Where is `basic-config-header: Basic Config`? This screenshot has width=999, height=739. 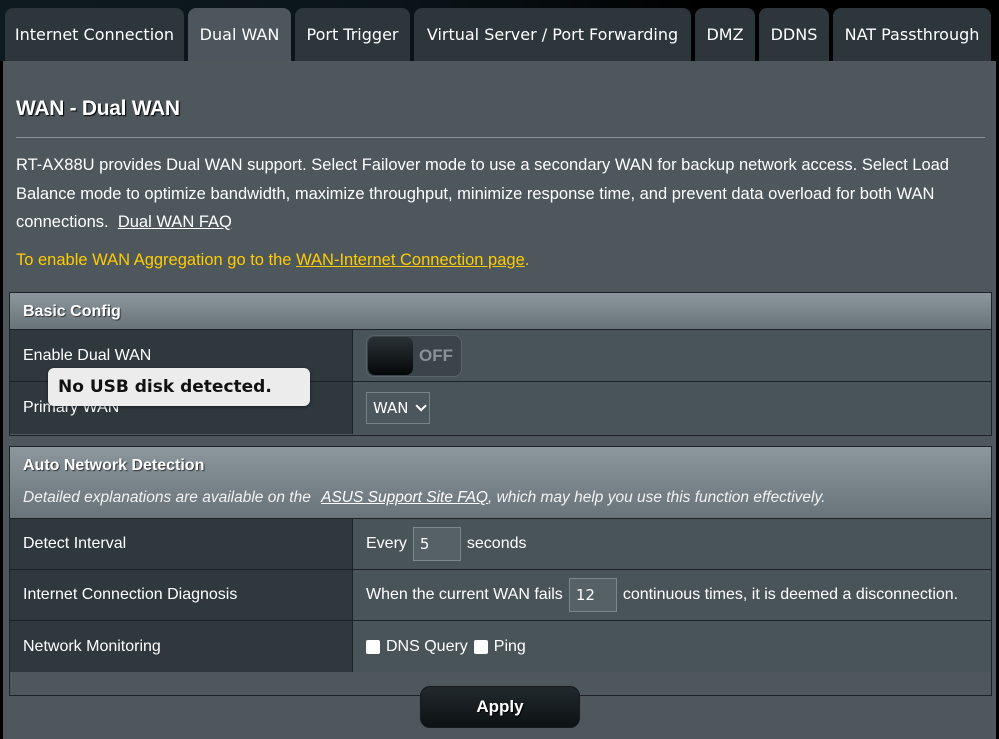 basic-config-header: Basic Config is located at coordinates (500, 311).